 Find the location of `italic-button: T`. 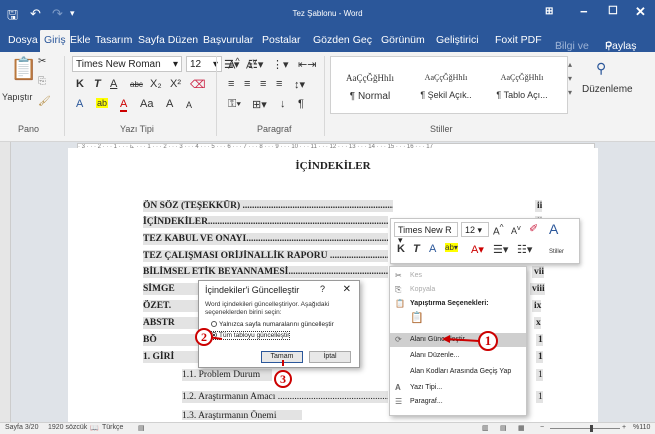

italic-button: T is located at coordinates (97, 84).